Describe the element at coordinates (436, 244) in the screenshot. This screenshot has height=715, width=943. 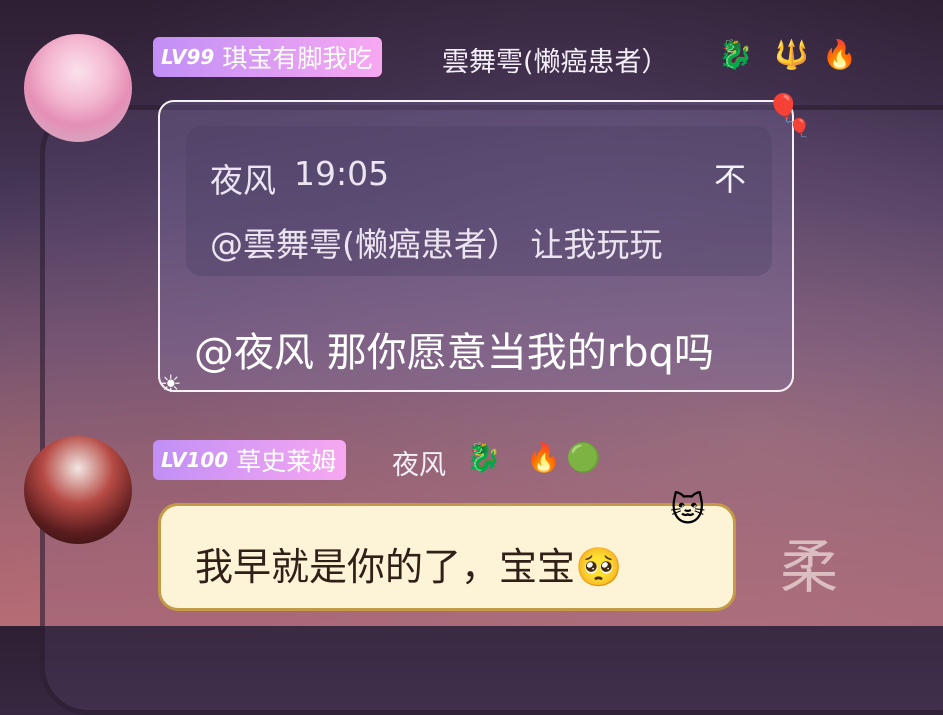
I see `quote-text: @雲舞雩(懒癌患者） 让我玩玩` at that location.